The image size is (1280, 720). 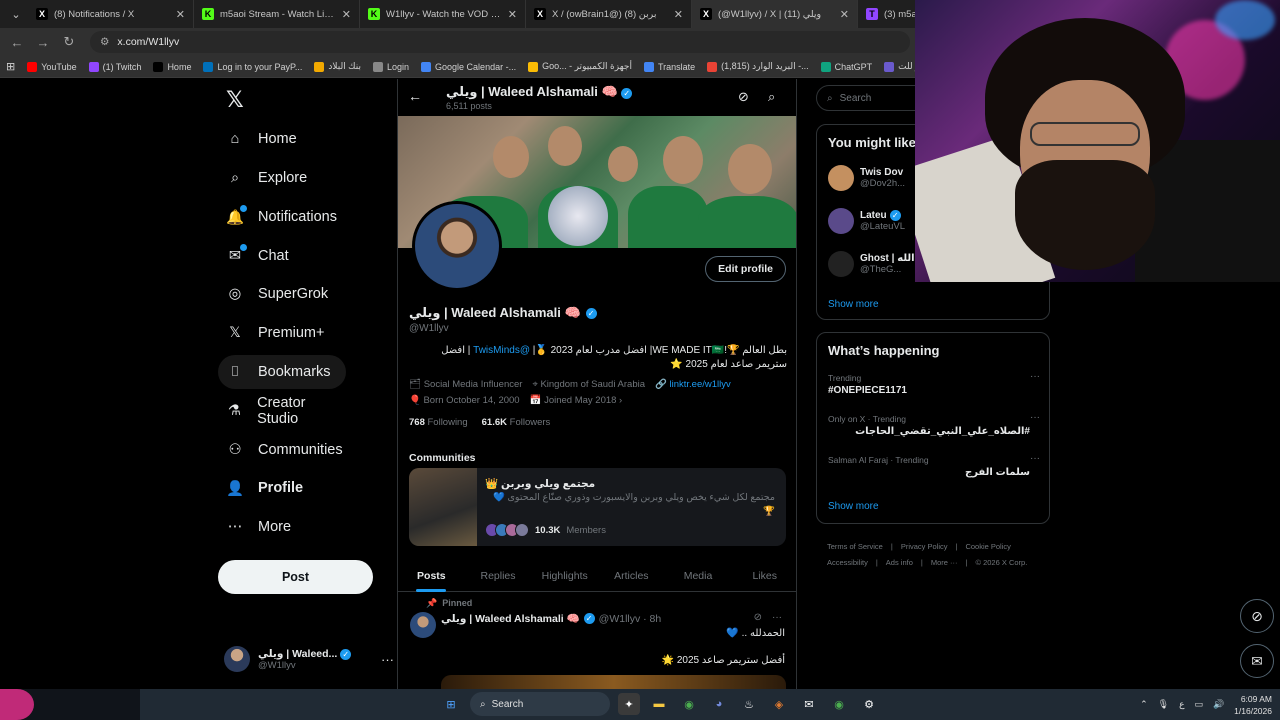 What do you see at coordinates (779, 704) in the screenshot?
I see `app-icon: ◈` at bounding box center [779, 704].